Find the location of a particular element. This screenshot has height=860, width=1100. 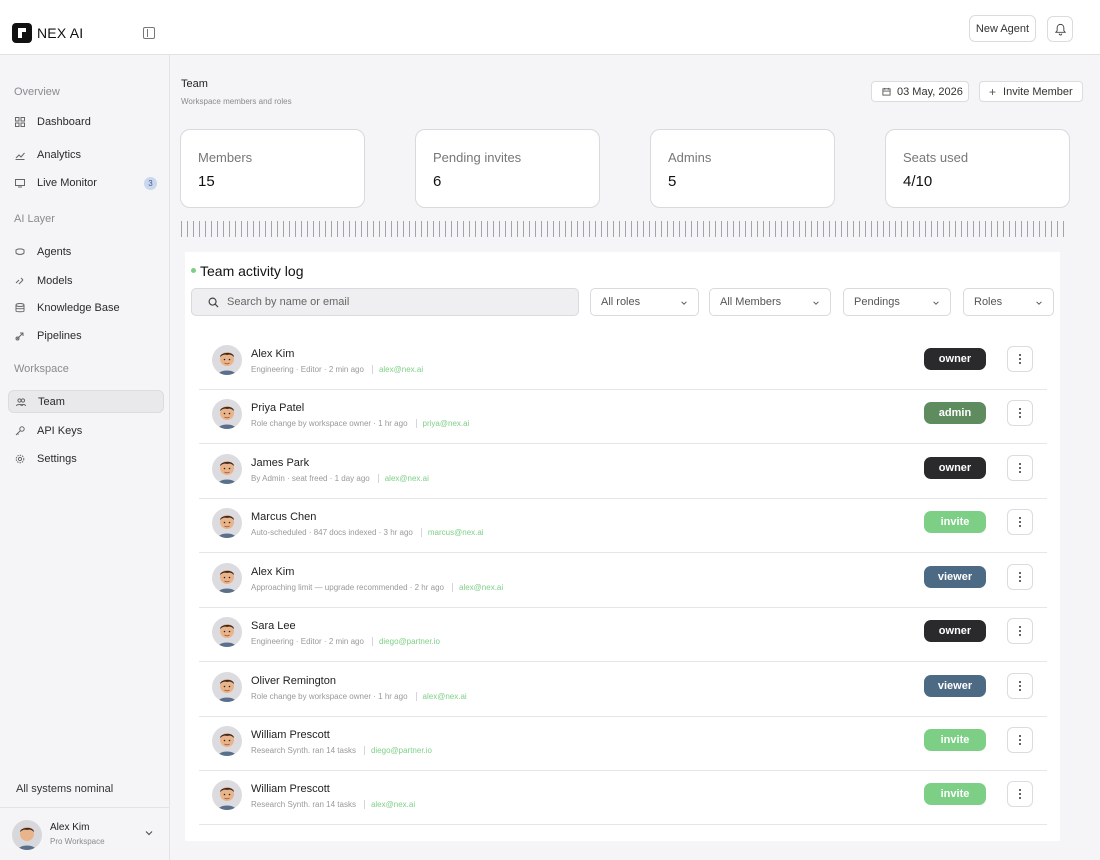

section-label-workspace: Workspace is located at coordinates (41, 369).